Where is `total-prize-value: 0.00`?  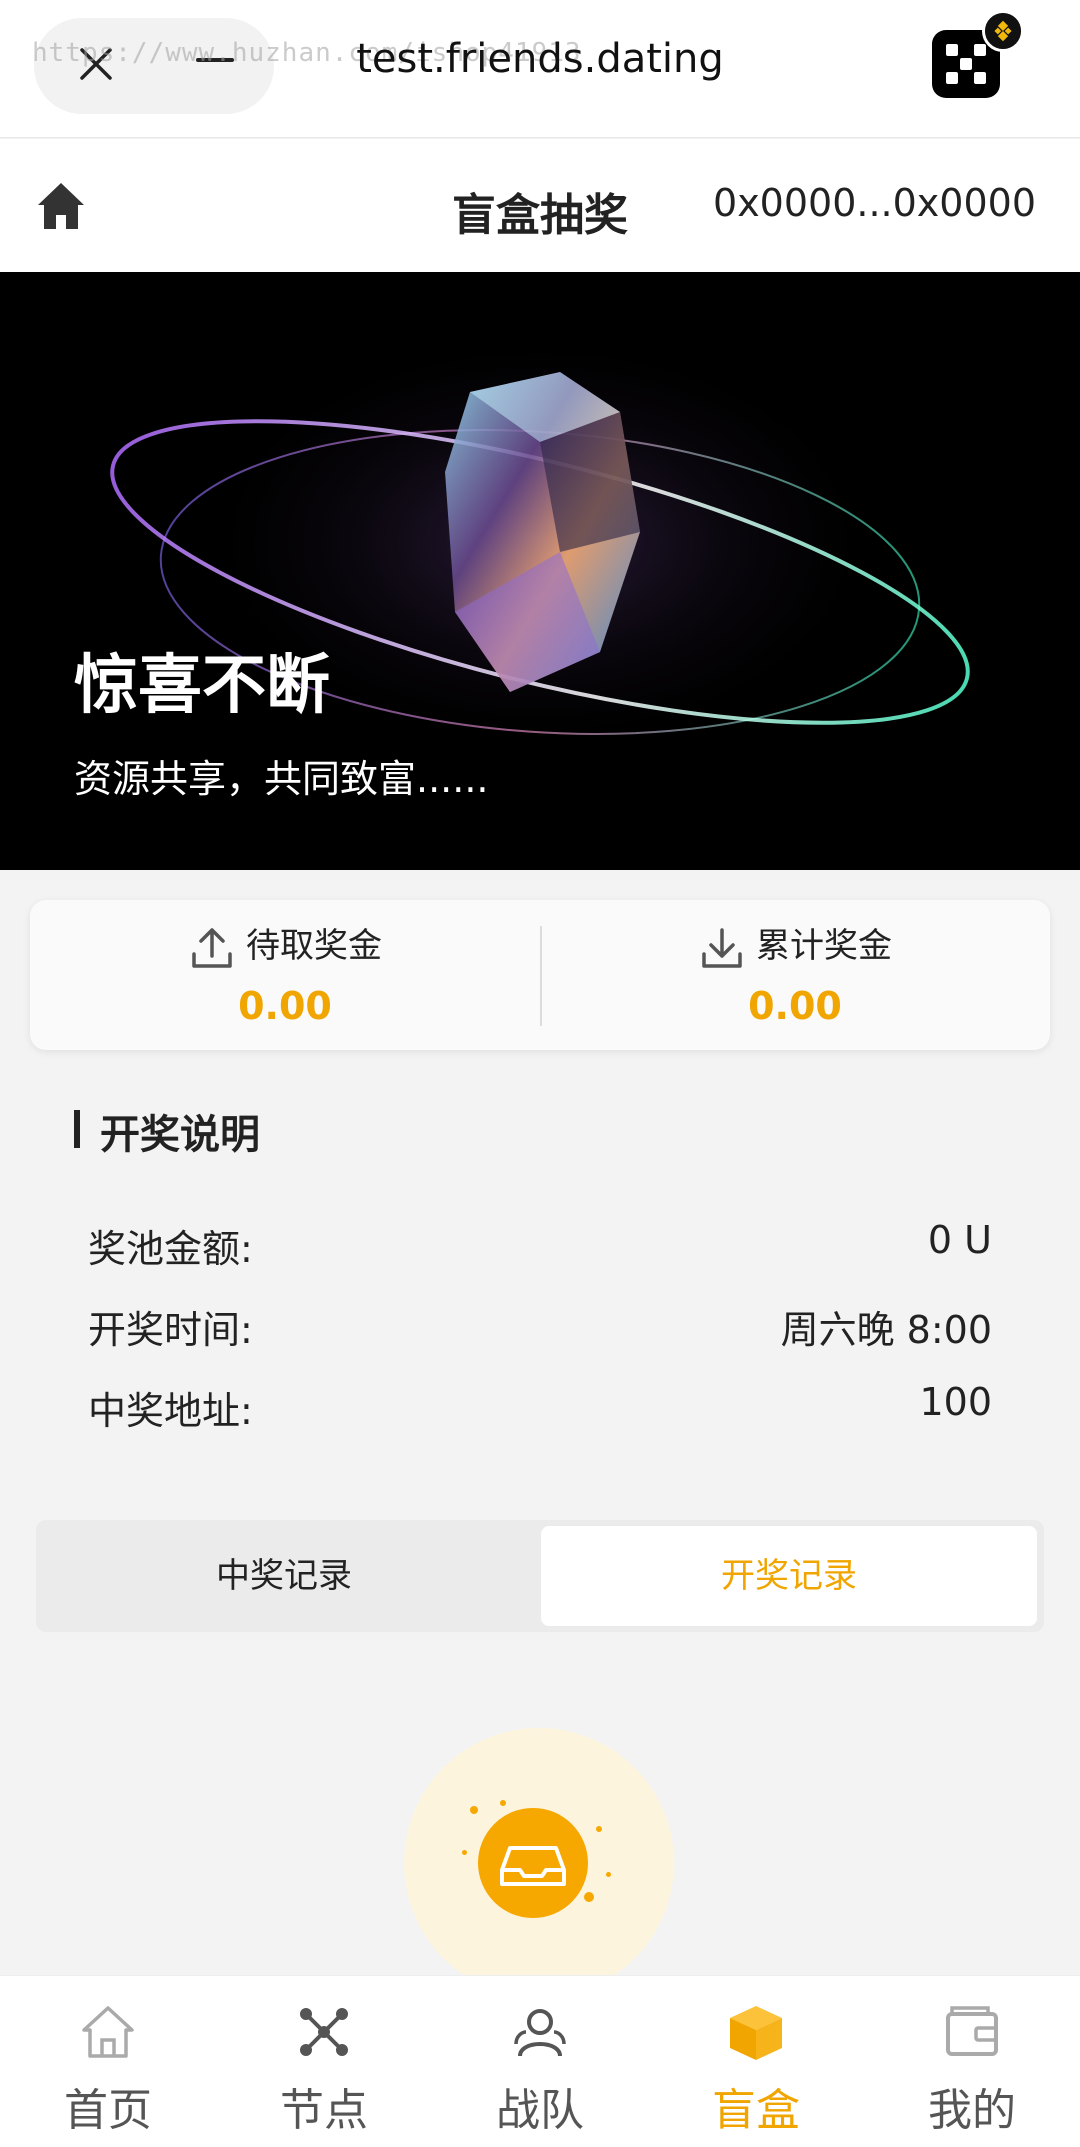 total-prize-value: 0.00 is located at coordinates (795, 1006).